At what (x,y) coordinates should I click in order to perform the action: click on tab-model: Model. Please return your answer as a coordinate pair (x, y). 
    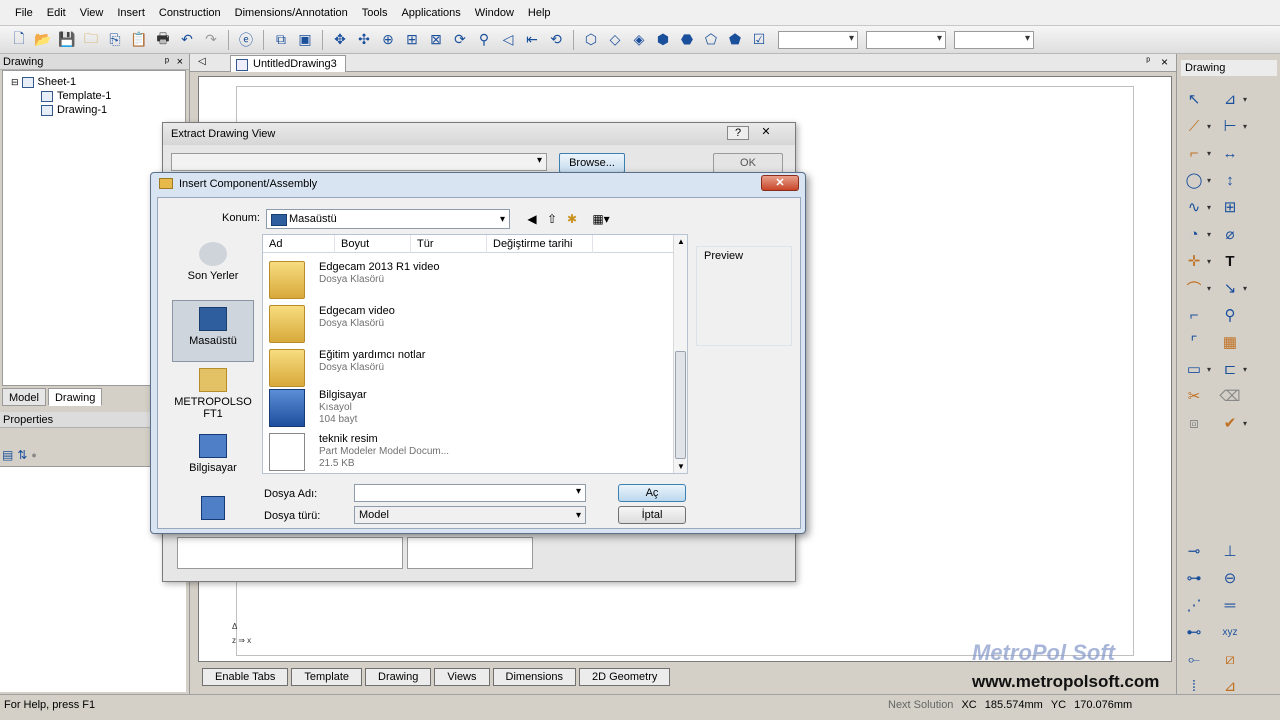
    Looking at the image, I should click on (24, 397).